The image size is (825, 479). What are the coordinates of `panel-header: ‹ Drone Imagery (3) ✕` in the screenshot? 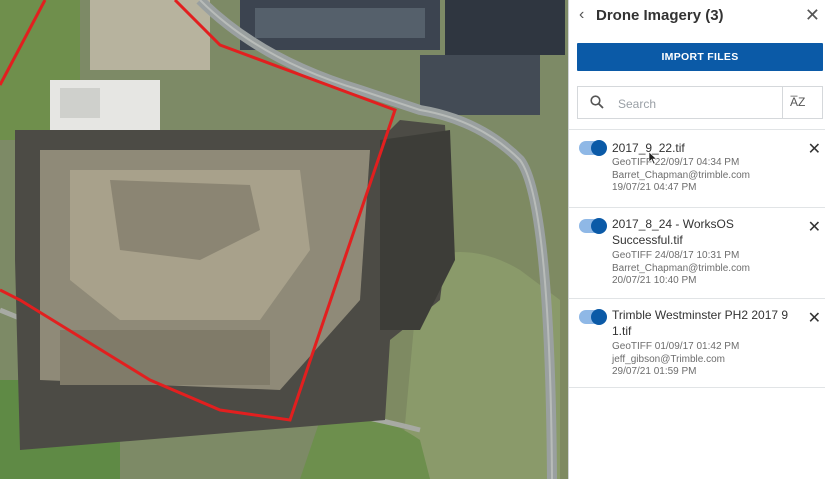 It's located at (697, 17).